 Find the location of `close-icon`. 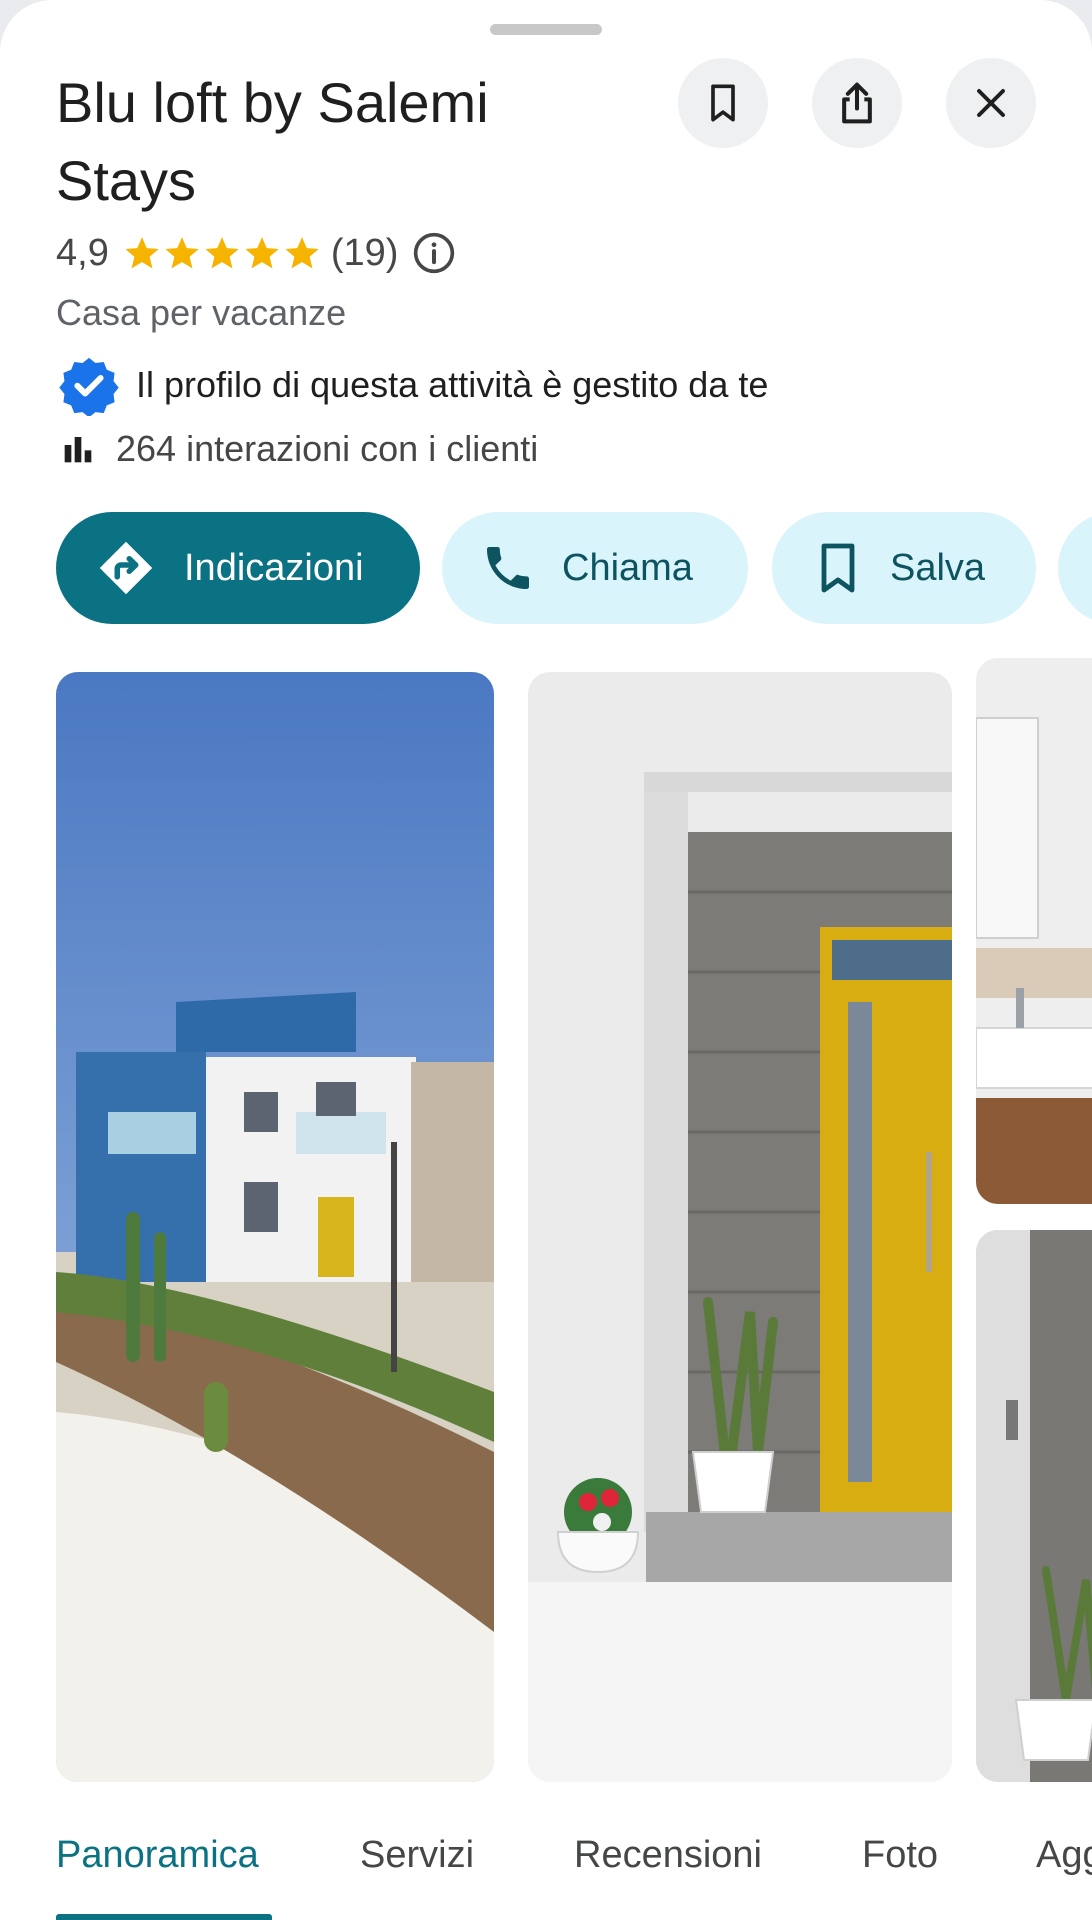

close-icon is located at coordinates (991, 103).